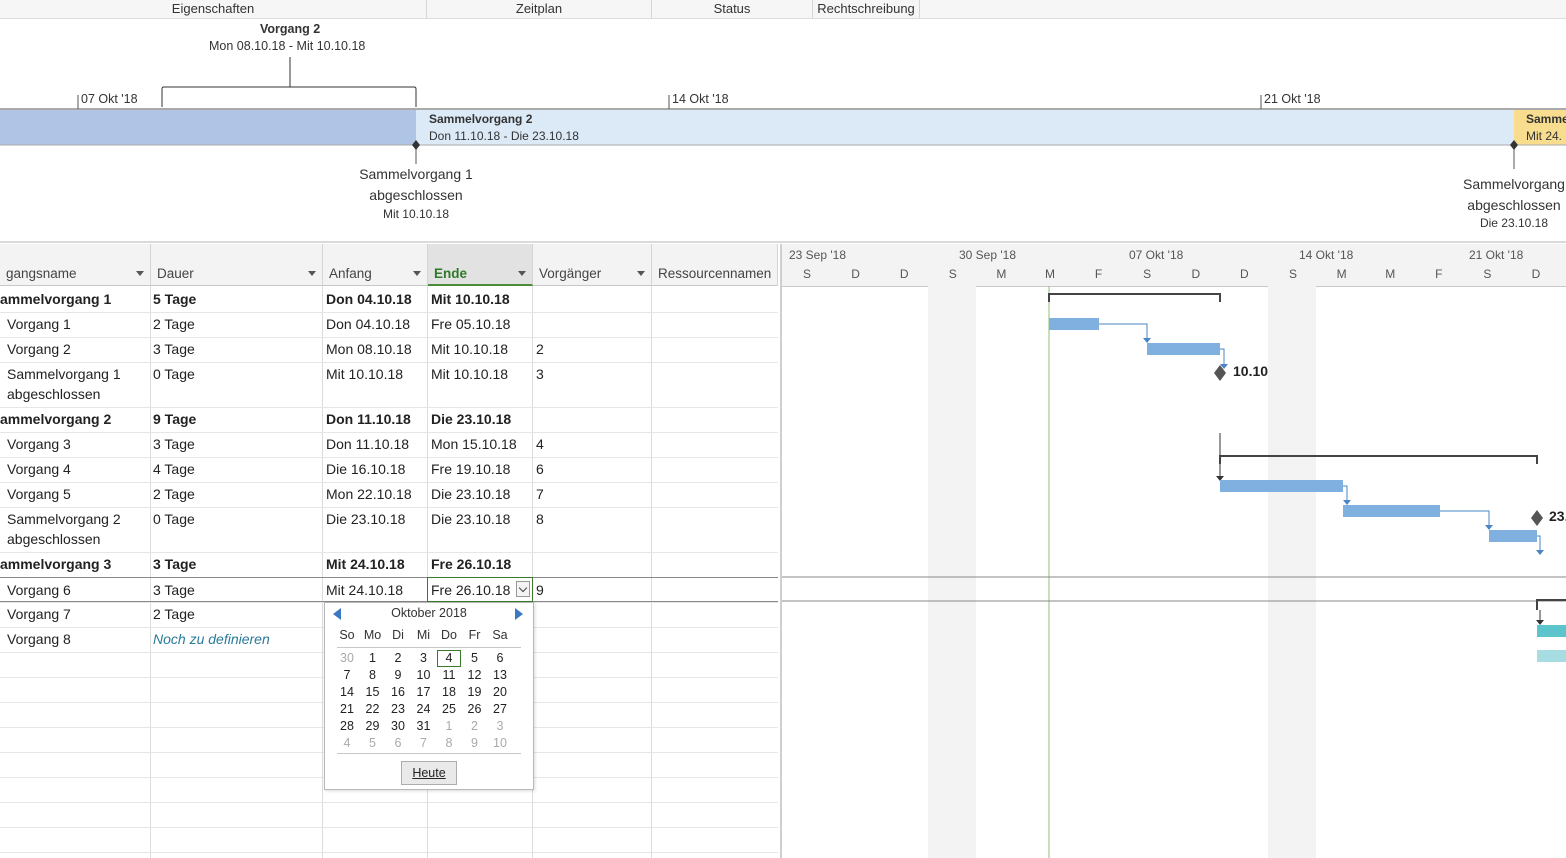 The width and height of the screenshot is (1566, 858). What do you see at coordinates (237, 265) in the screenshot?
I see `column-header-dauer: Dauer` at bounding box center [237, 265].